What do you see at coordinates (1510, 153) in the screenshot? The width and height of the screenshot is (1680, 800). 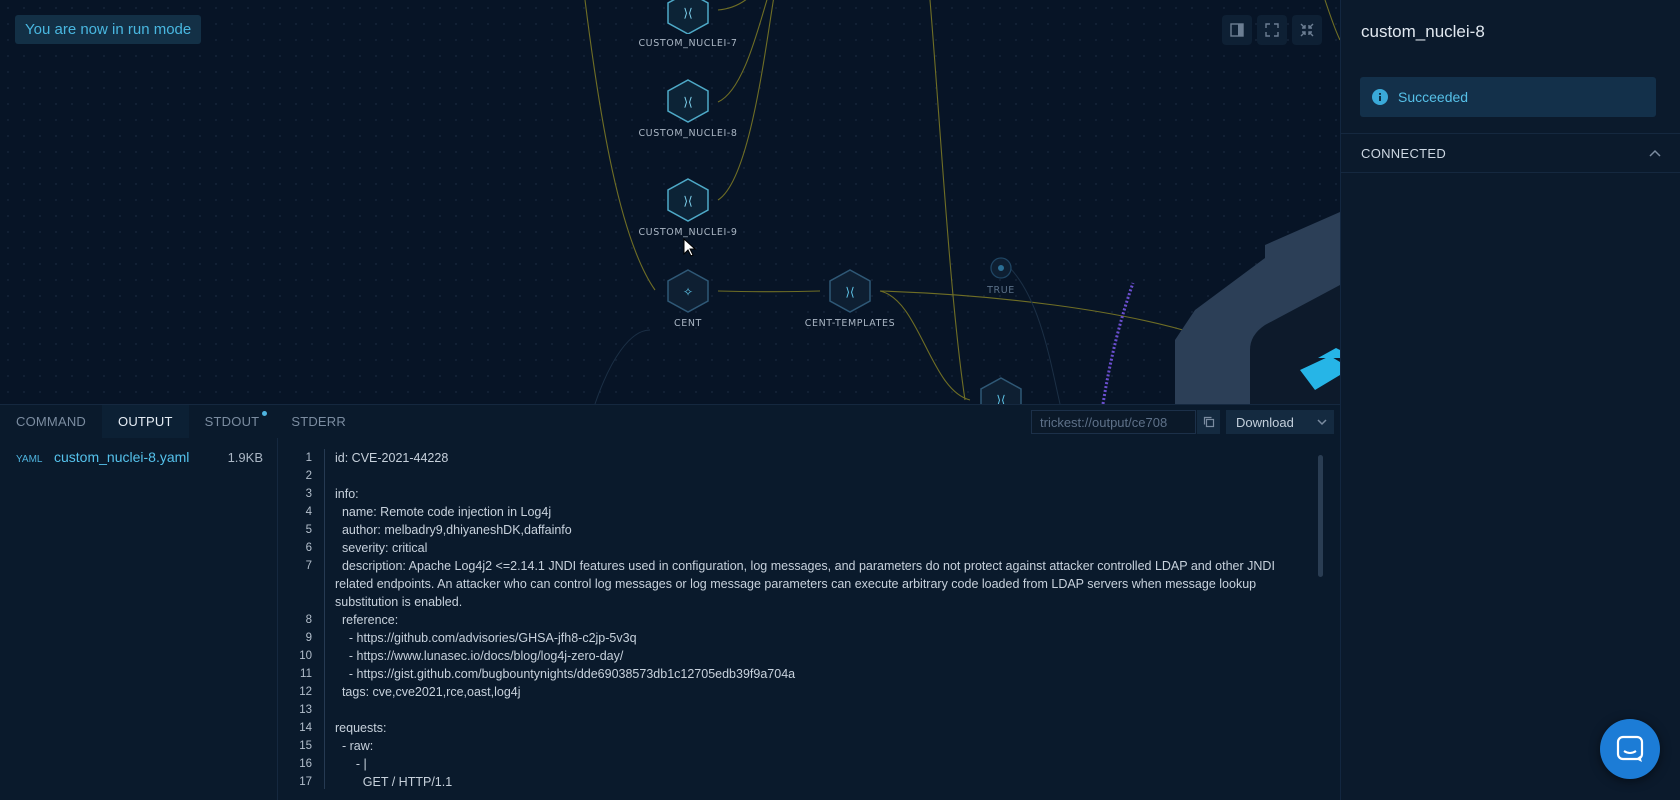 I see `connected-section-header: CONNECTED` at bounding box center [1510, 153].